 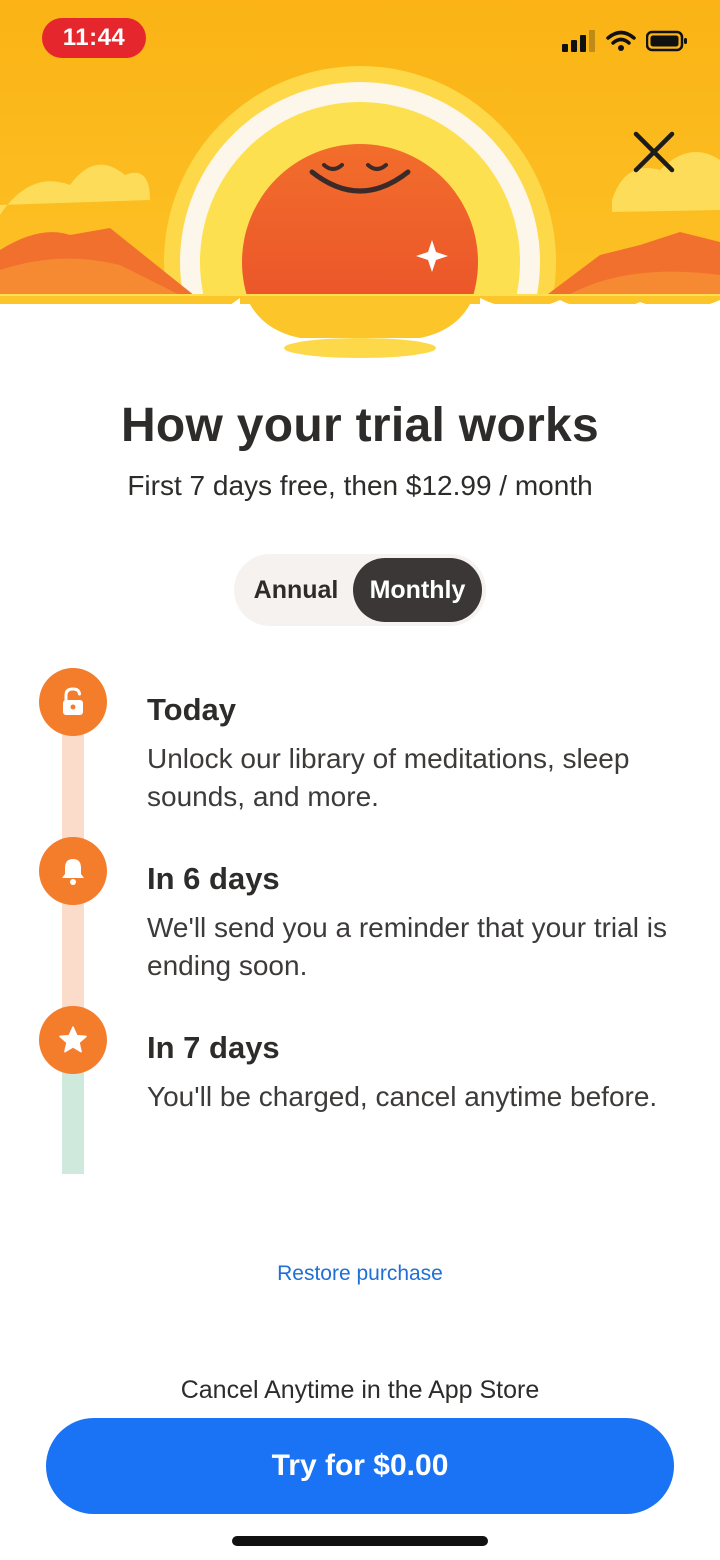 I want to click on timeline-step-icon-reminder, so click(x=73, y=871).